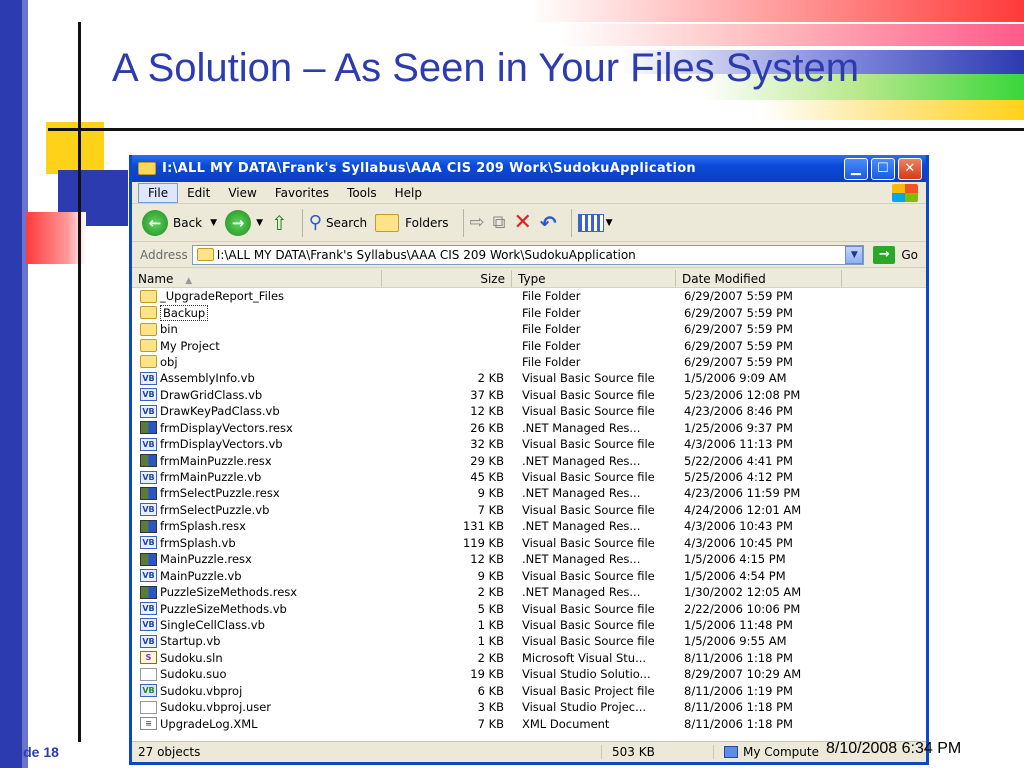  I want to click on toolbar-separator, so click(302, 222).